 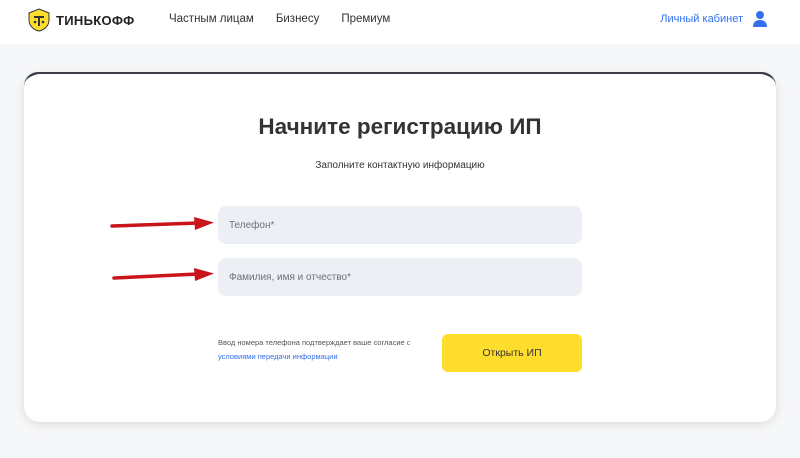 I want to click on account-link: Личный кабинет, so click(x=701, y=19).